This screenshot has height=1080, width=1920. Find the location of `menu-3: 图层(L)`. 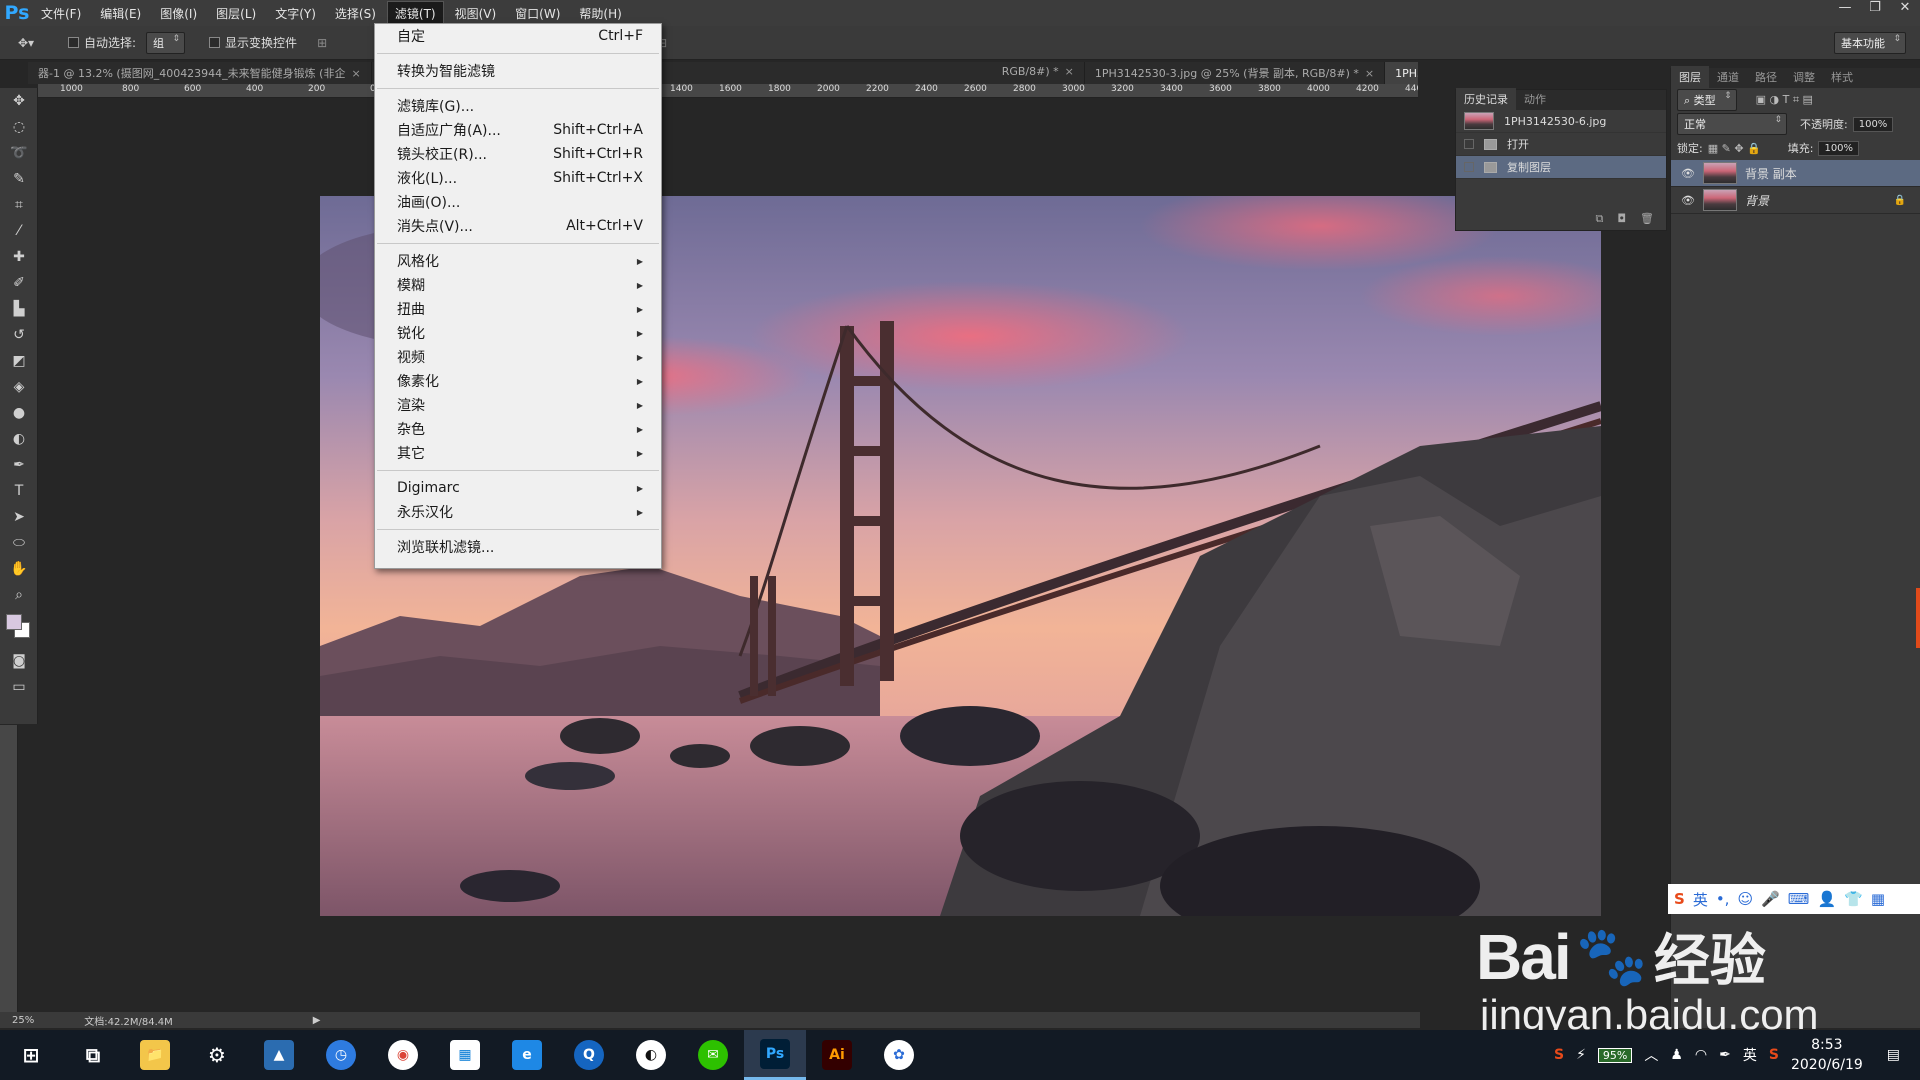

menu-3: 图层(L) is located at coordinates (236, 13).